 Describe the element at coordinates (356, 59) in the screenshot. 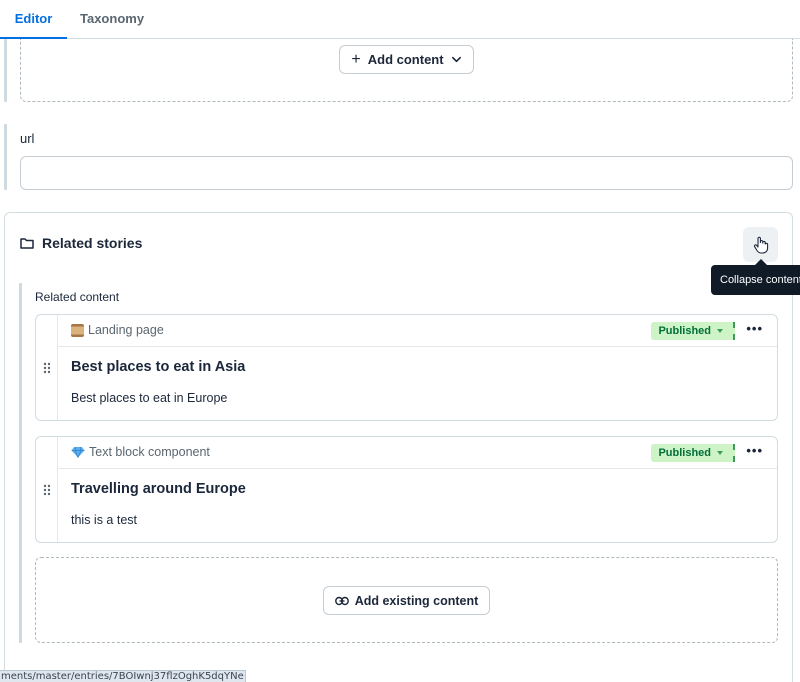

I see `plus-icon: +` at that location.